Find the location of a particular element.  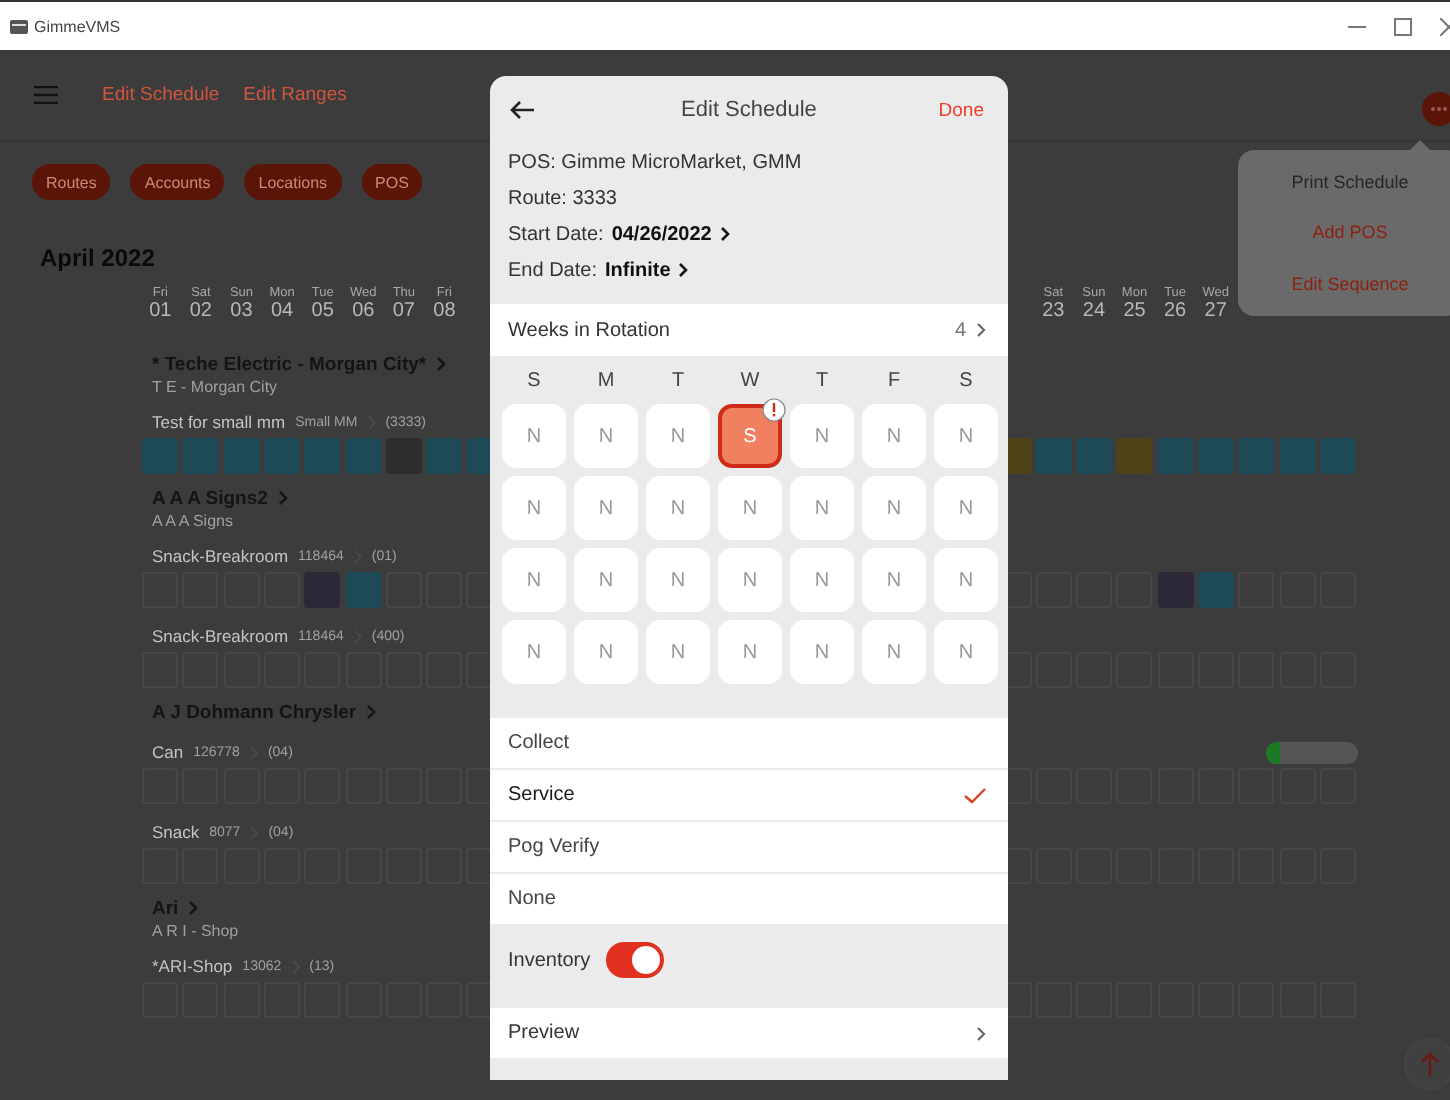

date-label: 27 is located at coordinates (1215, 311).